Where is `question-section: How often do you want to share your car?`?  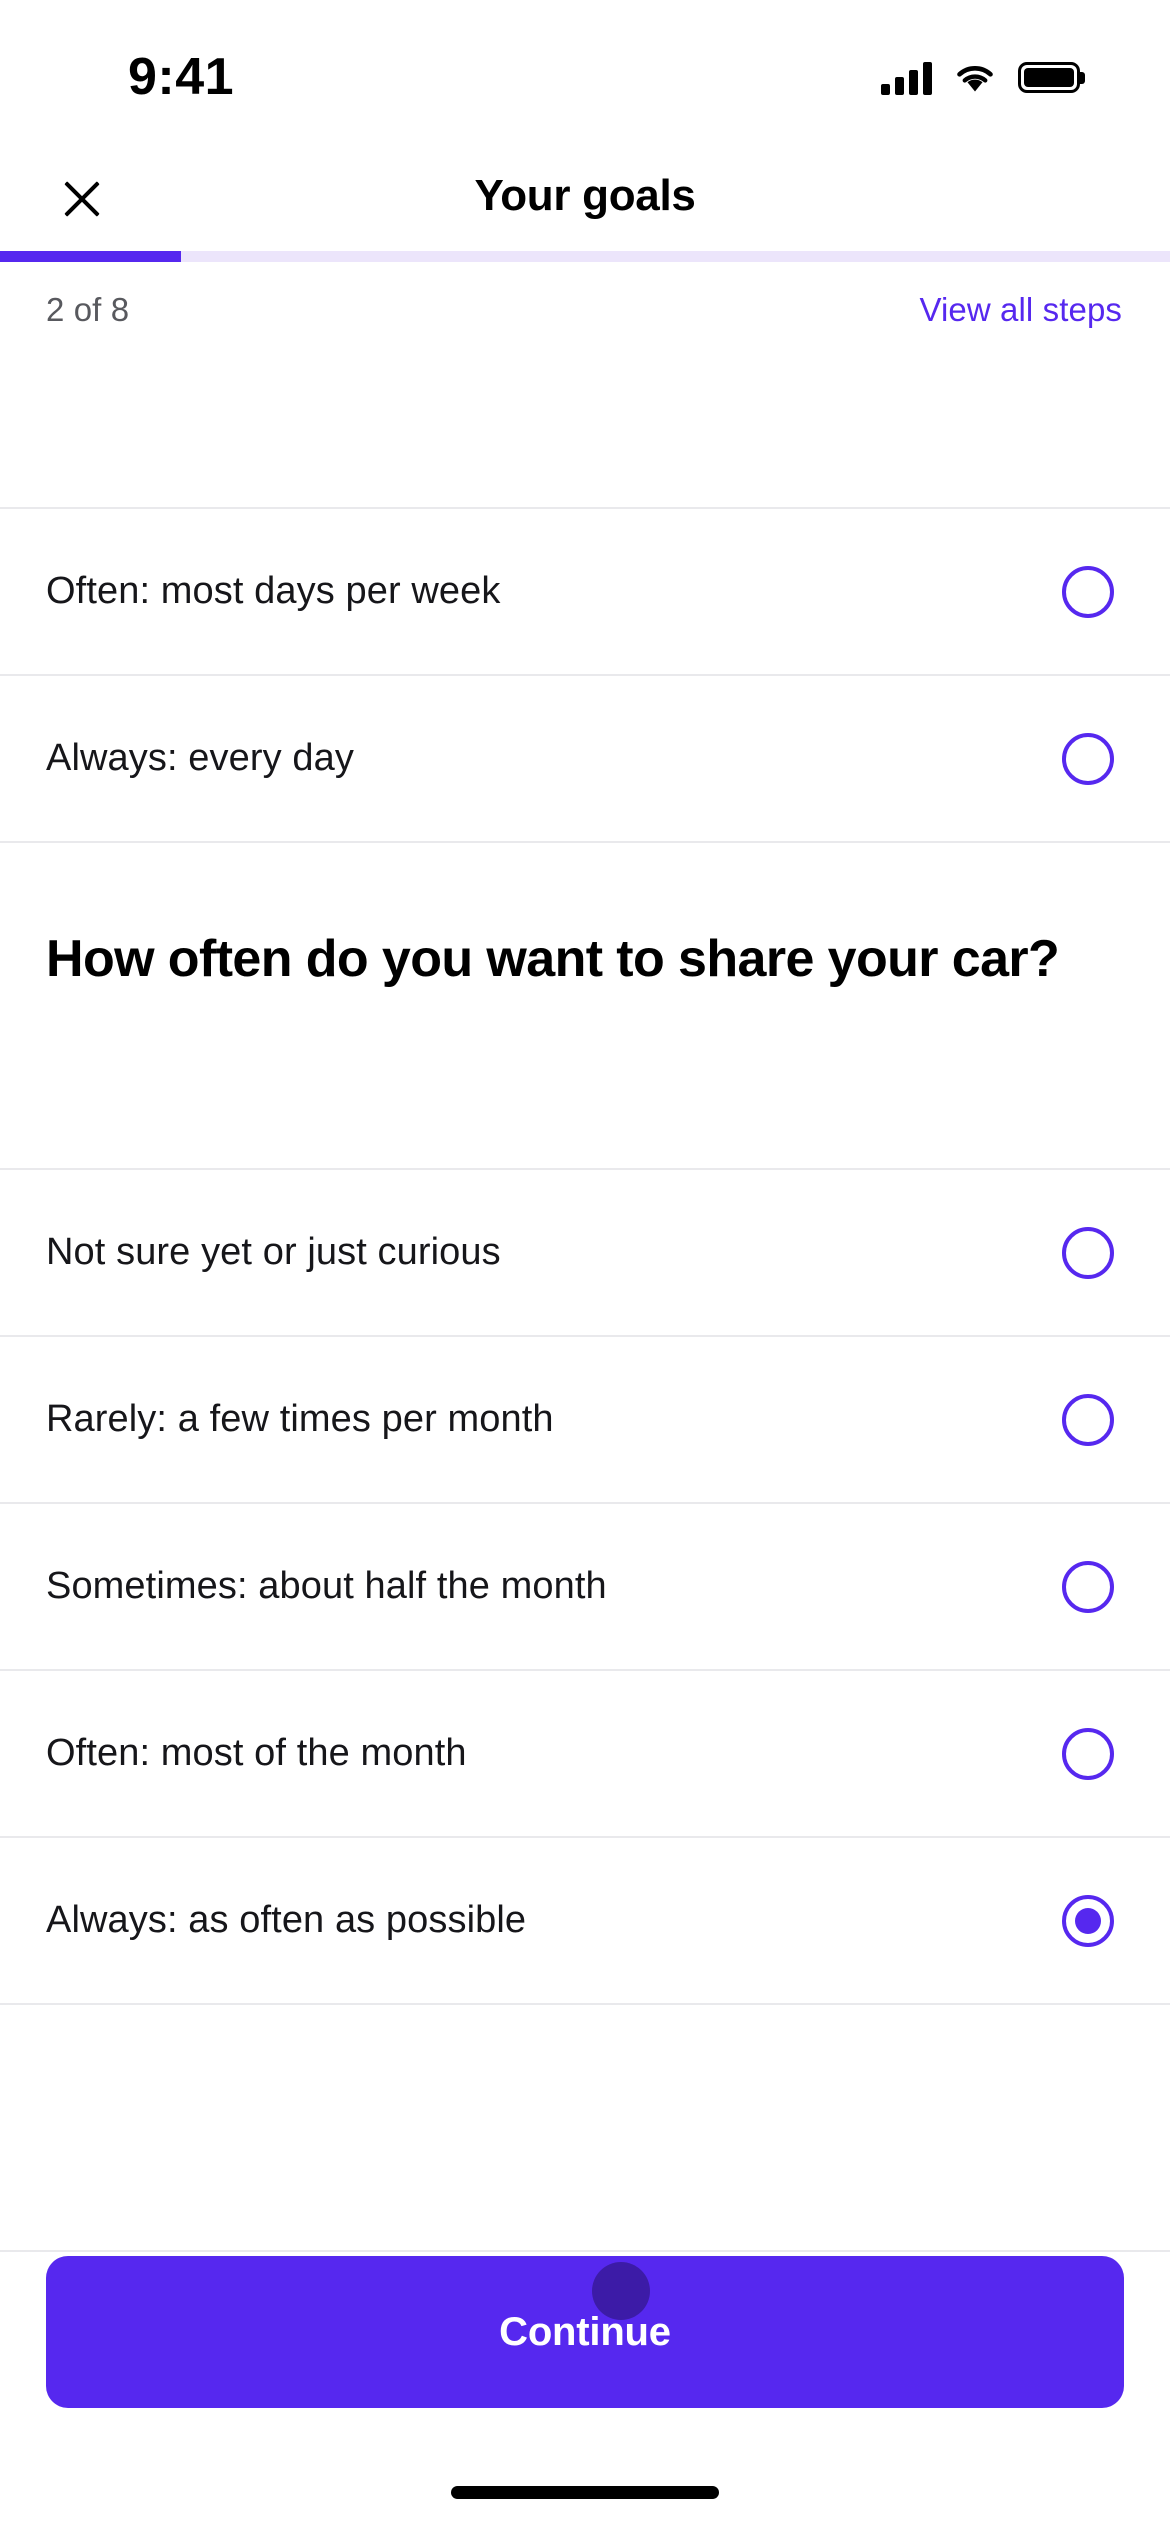 question-section: How often do you want to share your car? is located at coordinates (585, 1004).